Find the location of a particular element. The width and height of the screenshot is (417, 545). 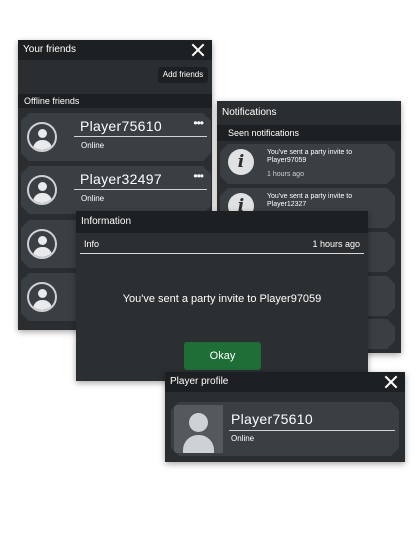

notification-time: 1 hours ago is located at coordinates (285, 174).